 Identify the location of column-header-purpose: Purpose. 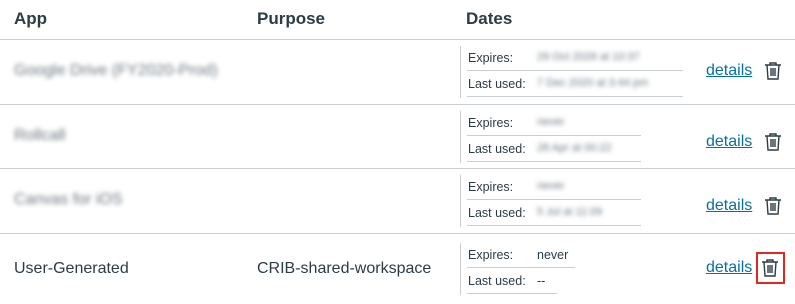
(291, 18).